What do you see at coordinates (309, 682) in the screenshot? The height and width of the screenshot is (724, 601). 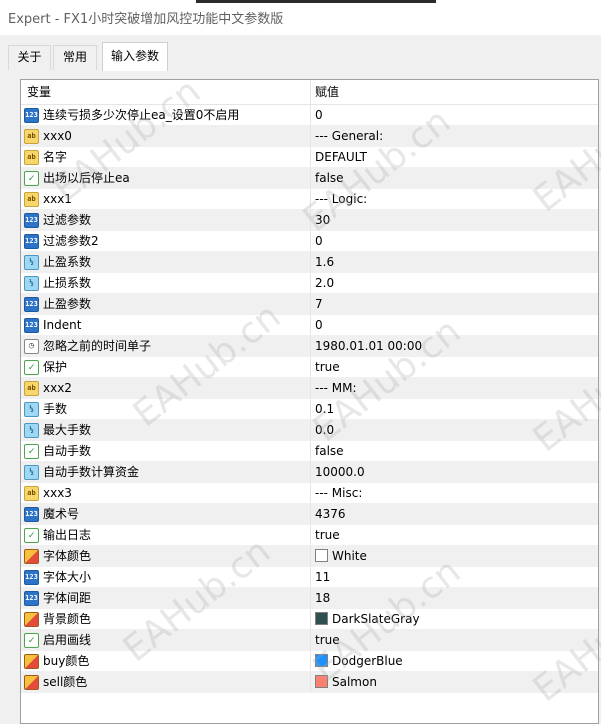 I see `table-row: sell颜色 Salmon` at bounding box center [309, 682].